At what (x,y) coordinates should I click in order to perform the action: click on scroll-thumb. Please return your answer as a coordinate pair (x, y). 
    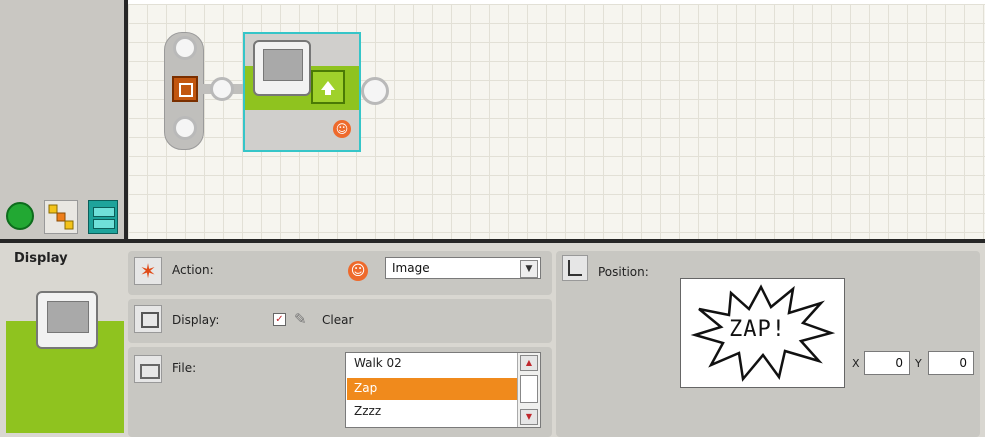
    Looking at the image, I should click on (529, 389).